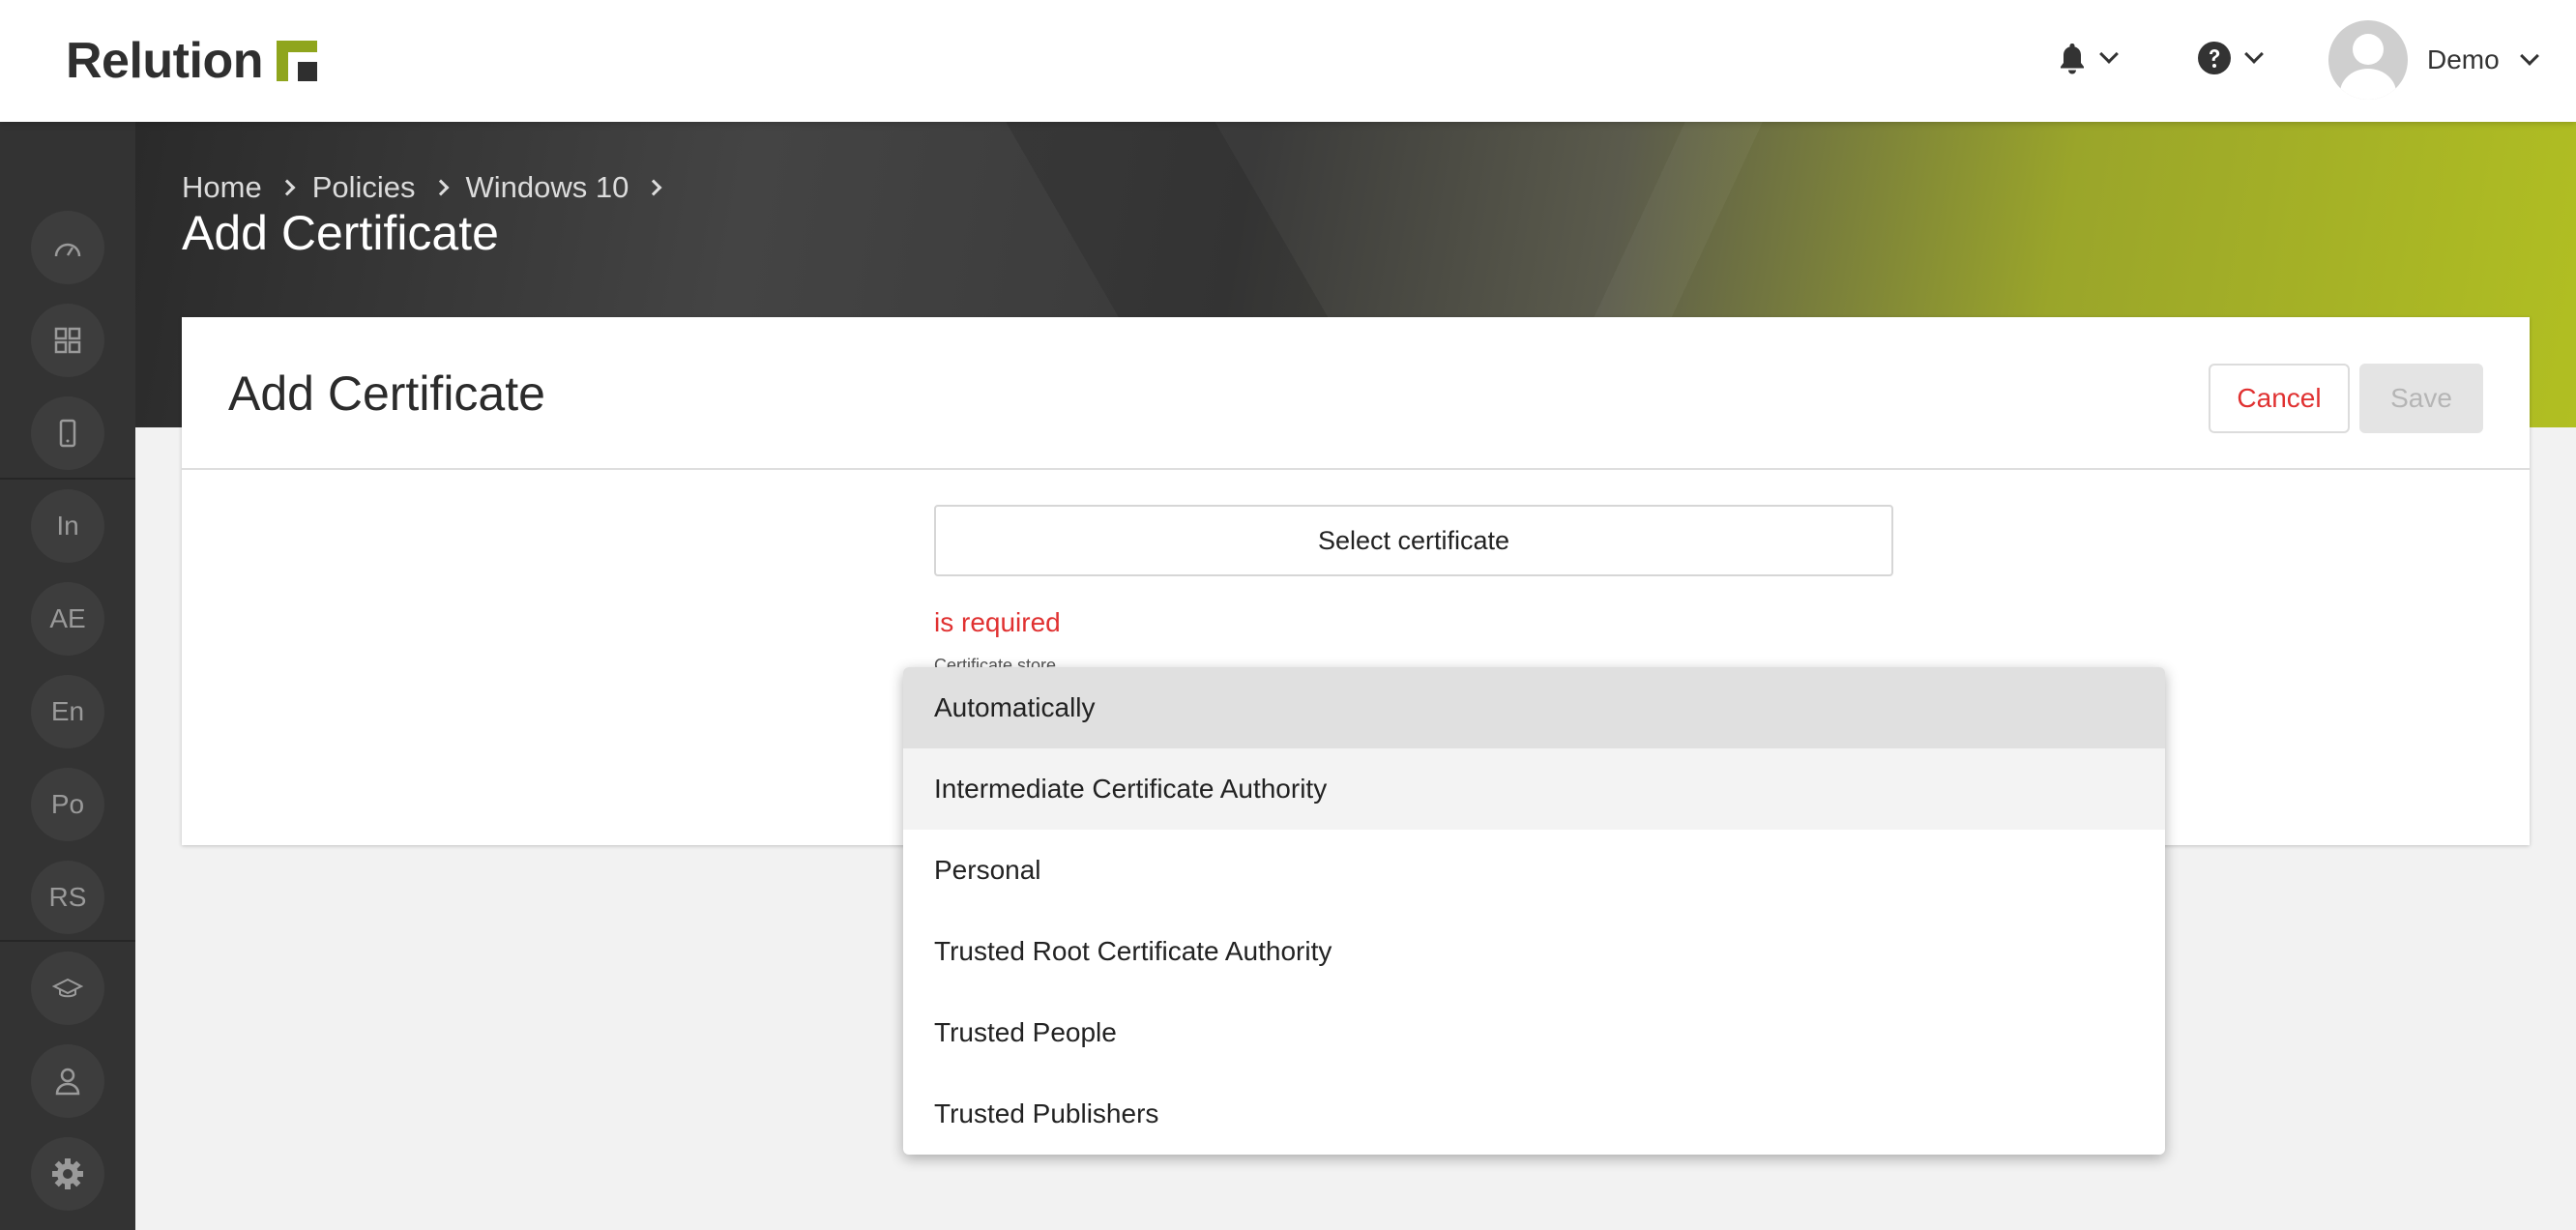 The width and height of the screenshot is (2576, 1230). I want to click on sidebar-item-label: In, so click(67, 526).